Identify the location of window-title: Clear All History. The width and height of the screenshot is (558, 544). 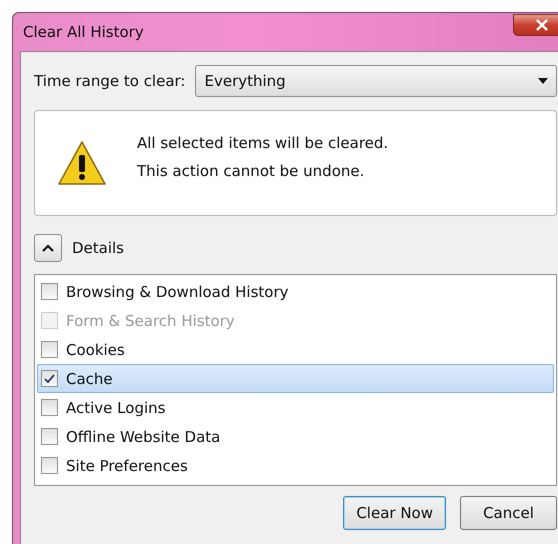
(83, 32).